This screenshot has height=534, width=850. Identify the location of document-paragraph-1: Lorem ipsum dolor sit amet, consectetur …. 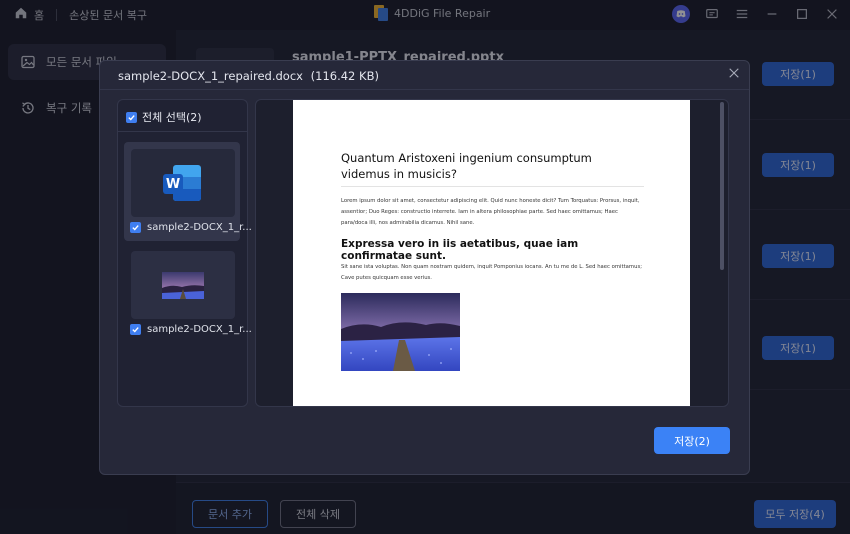
(490, 212).